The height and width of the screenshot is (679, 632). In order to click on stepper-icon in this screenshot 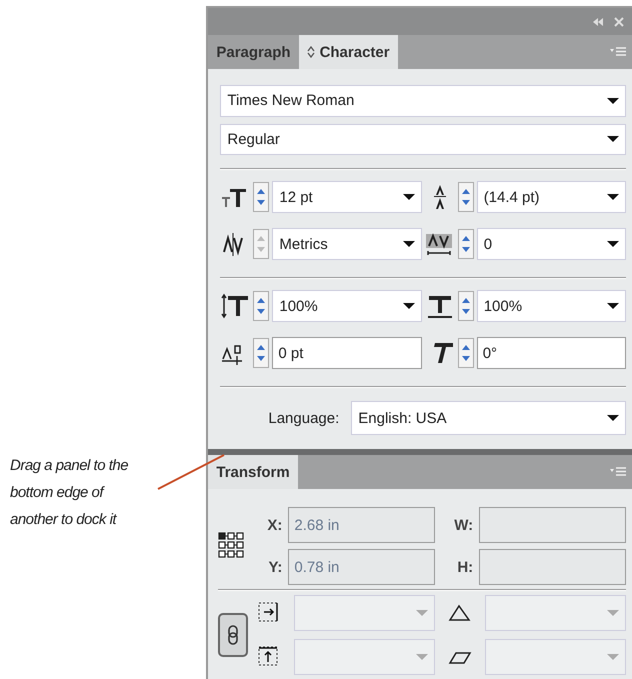, I will do `click(310, 52)`.